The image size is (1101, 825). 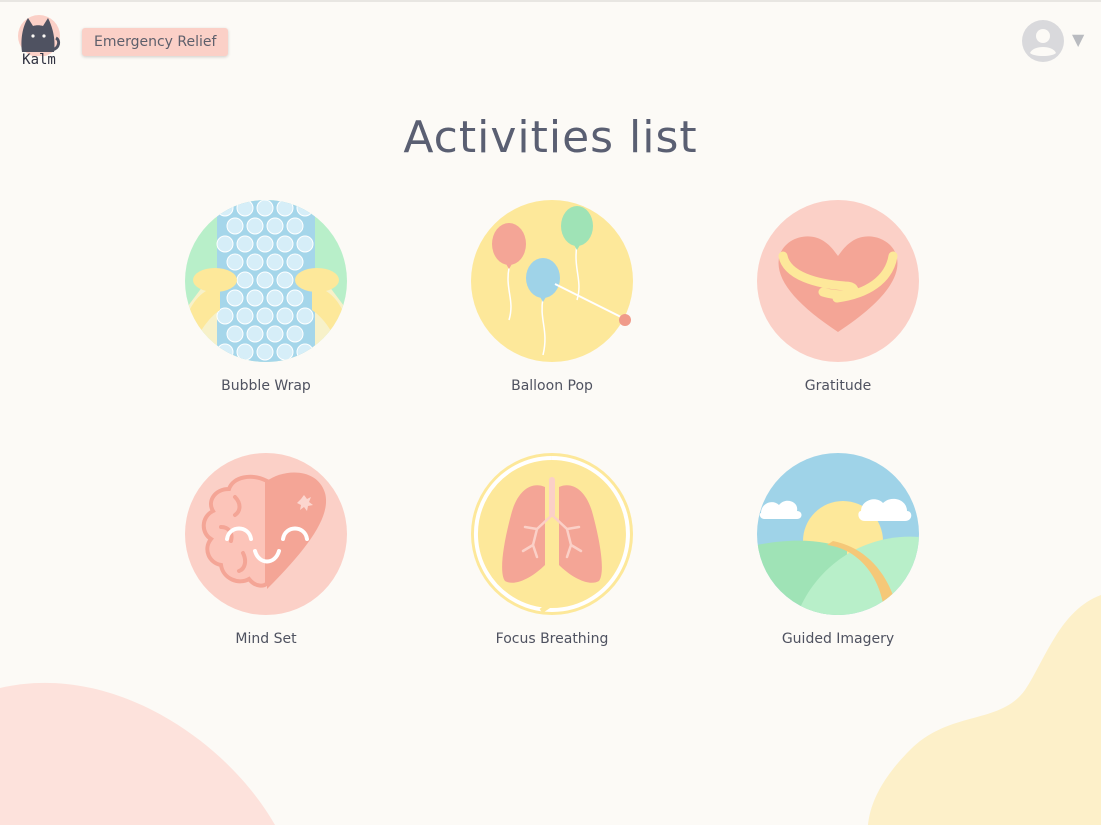 I want to click on decorative-blob-pink, so click(x=137, y=753).